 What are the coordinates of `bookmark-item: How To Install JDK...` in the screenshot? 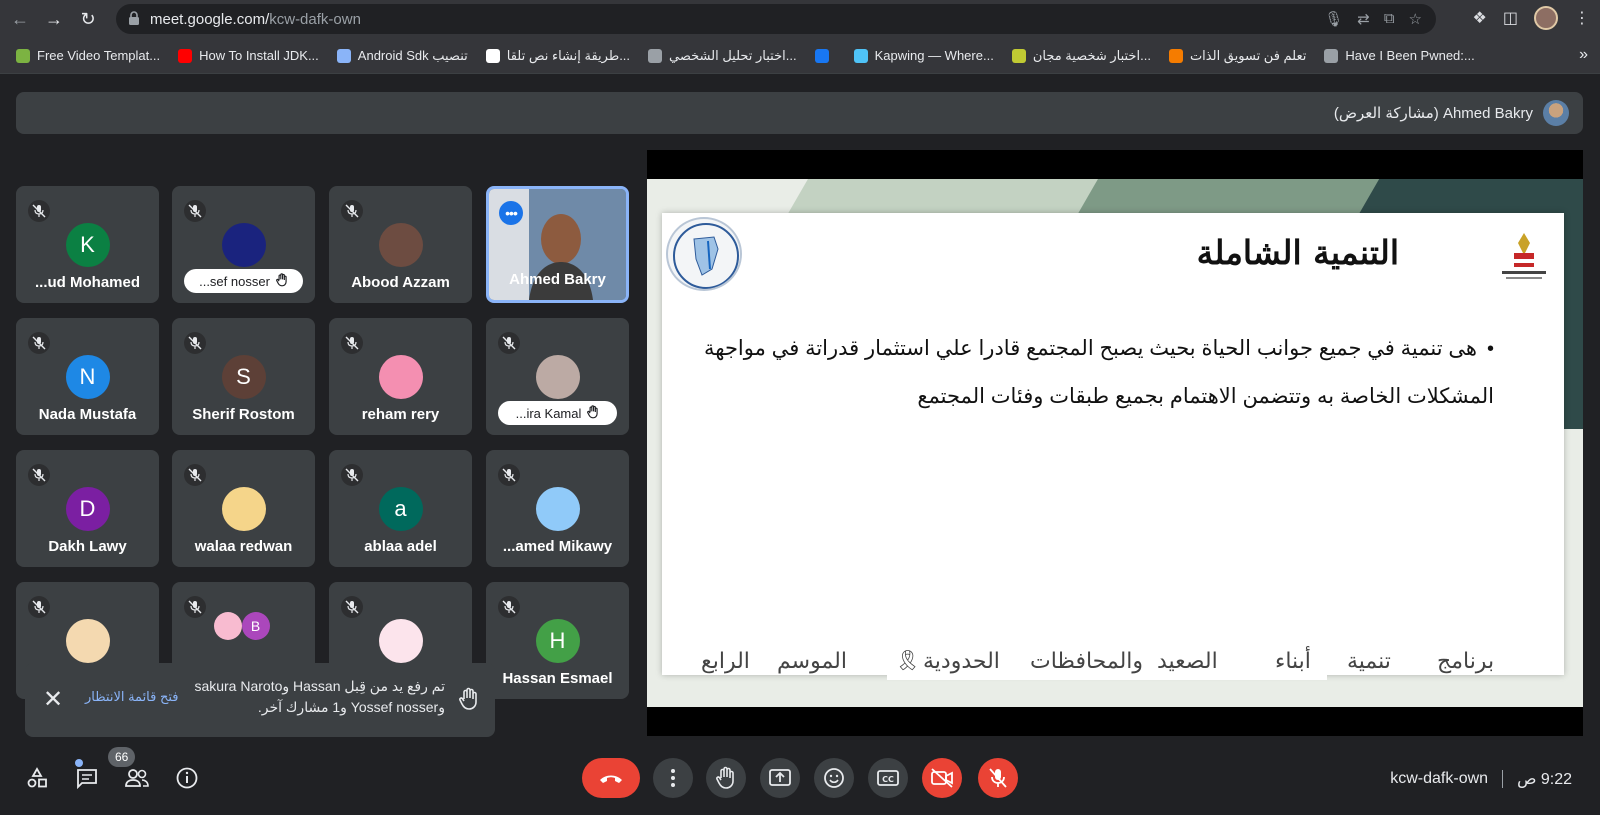 It's located at (248, 55).